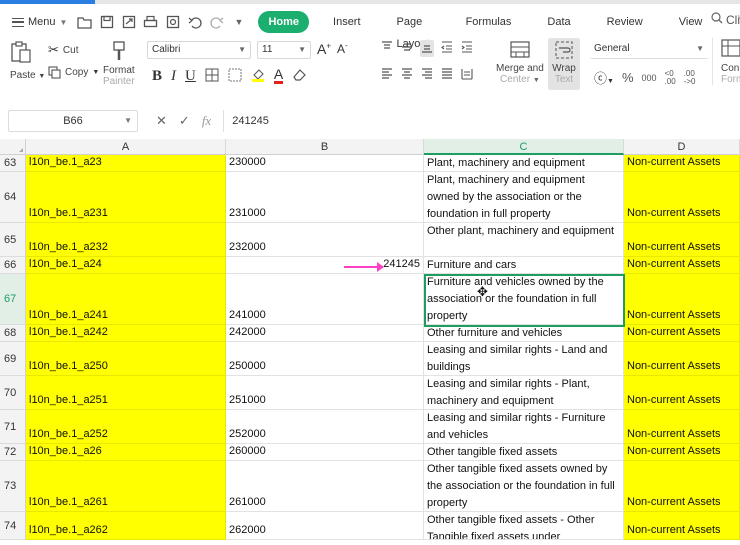  I want to click on decrease-font-icon: A-, so click(342, 50).